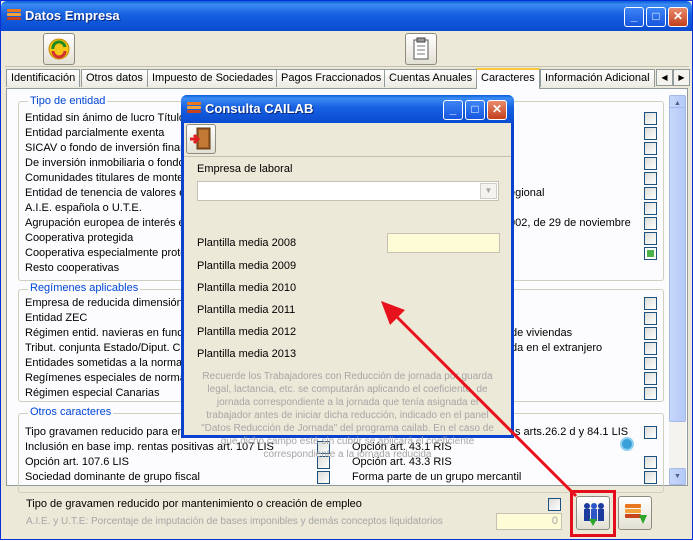 The height and width of the screenshot is (541, 693). I want to click on tab-caracteres: Caracteres, so click(508, 78).